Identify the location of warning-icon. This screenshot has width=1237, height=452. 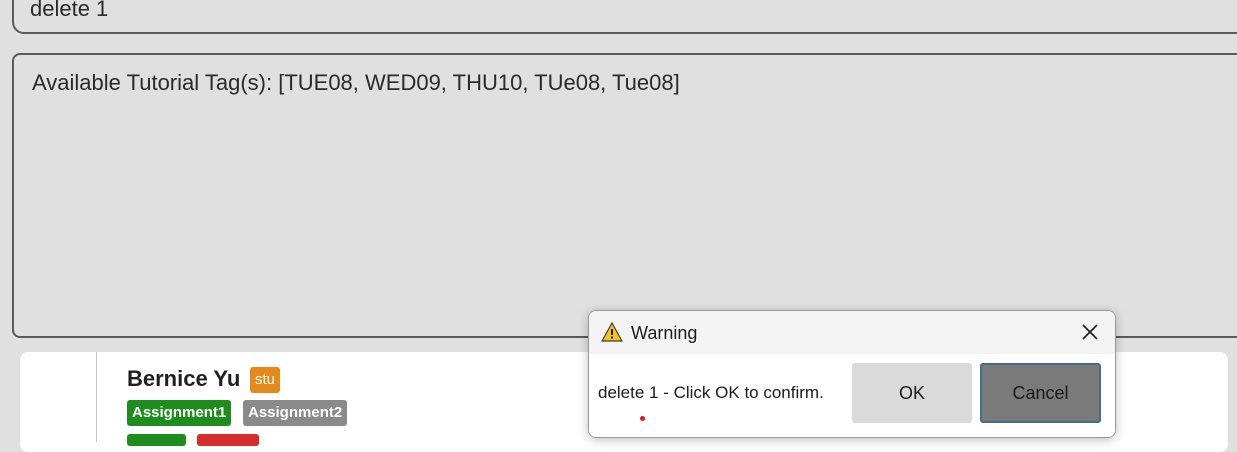
(612, 332).